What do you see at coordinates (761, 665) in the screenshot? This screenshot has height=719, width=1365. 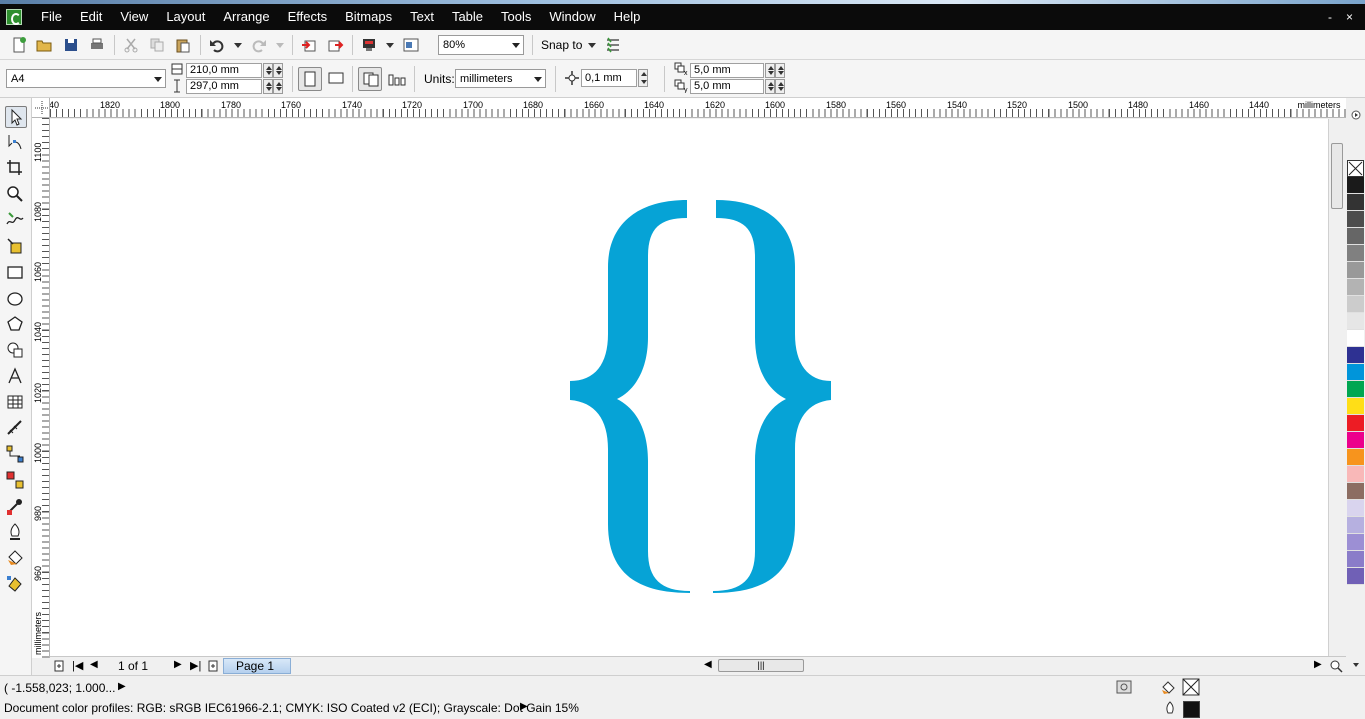 I see `horizontal-scroll-thumb: |||` at bounding box center [761, 665].